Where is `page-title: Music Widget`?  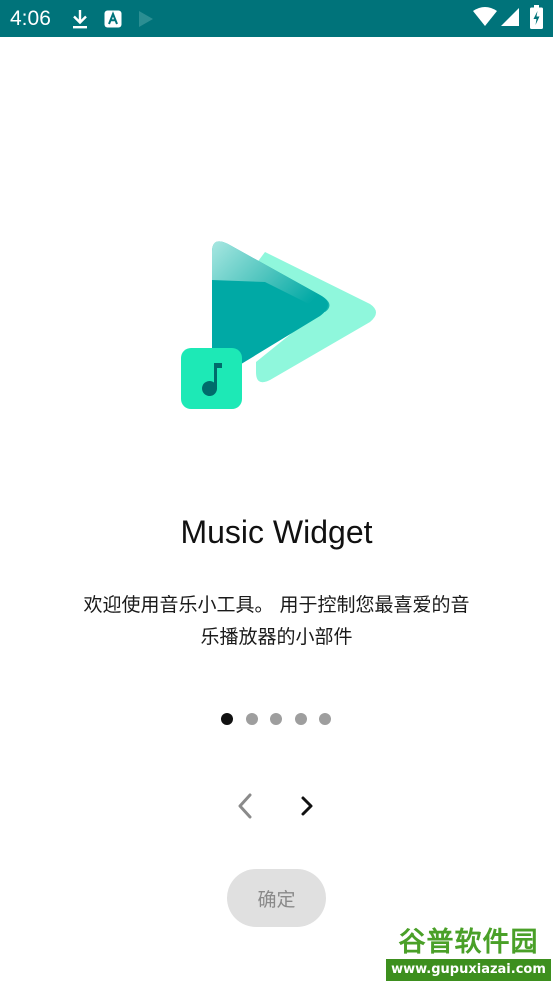
page-title: Music Widget is located at coordinates (276, 532).